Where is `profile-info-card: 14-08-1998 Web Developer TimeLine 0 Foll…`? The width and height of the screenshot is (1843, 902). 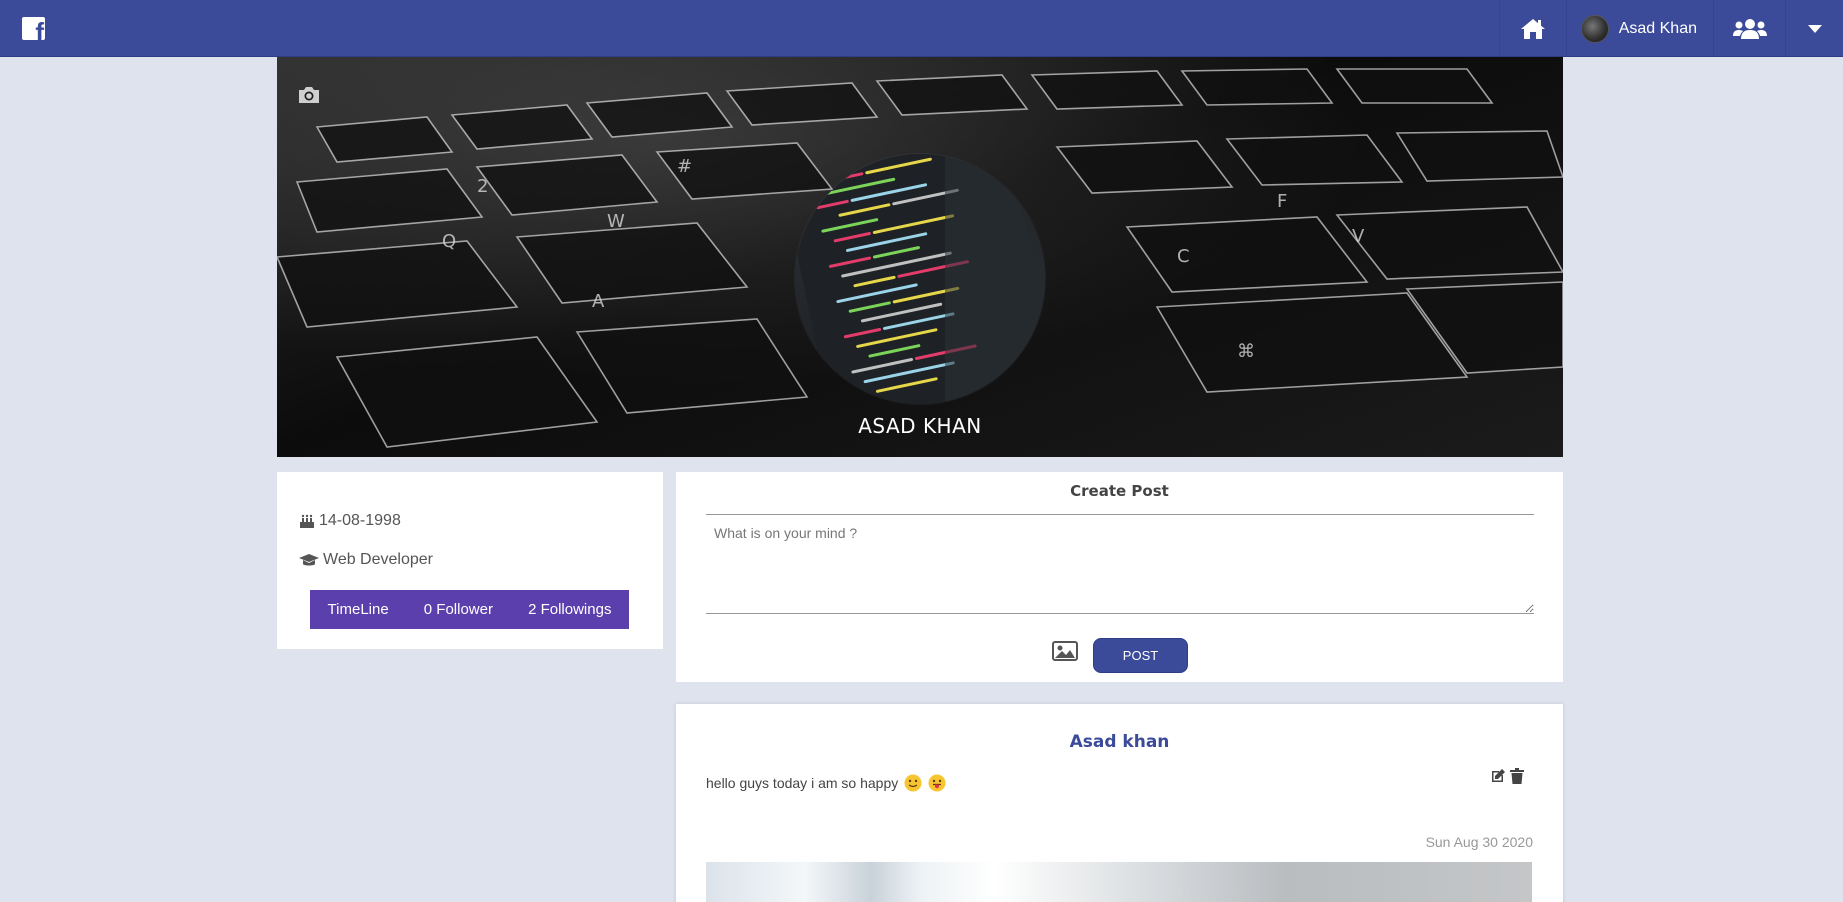 profile-info-card: 14-08-1998 Web Developer TimeLine 0 Foll… is located at coordinates (470, 560).